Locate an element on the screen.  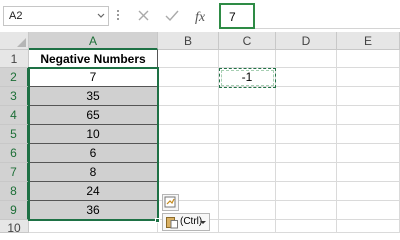
cell-a3: 35 is located at coordinates (93, 96).